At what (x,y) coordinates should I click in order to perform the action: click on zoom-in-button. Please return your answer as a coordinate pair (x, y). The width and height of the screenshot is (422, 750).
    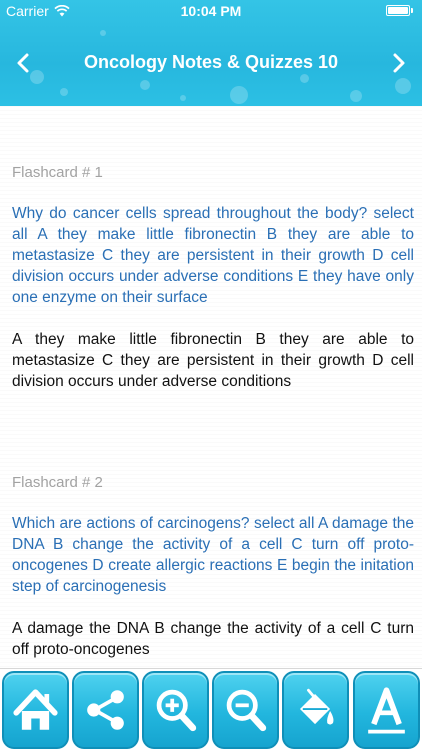
    Looking at the image, I should click on (175, 710).